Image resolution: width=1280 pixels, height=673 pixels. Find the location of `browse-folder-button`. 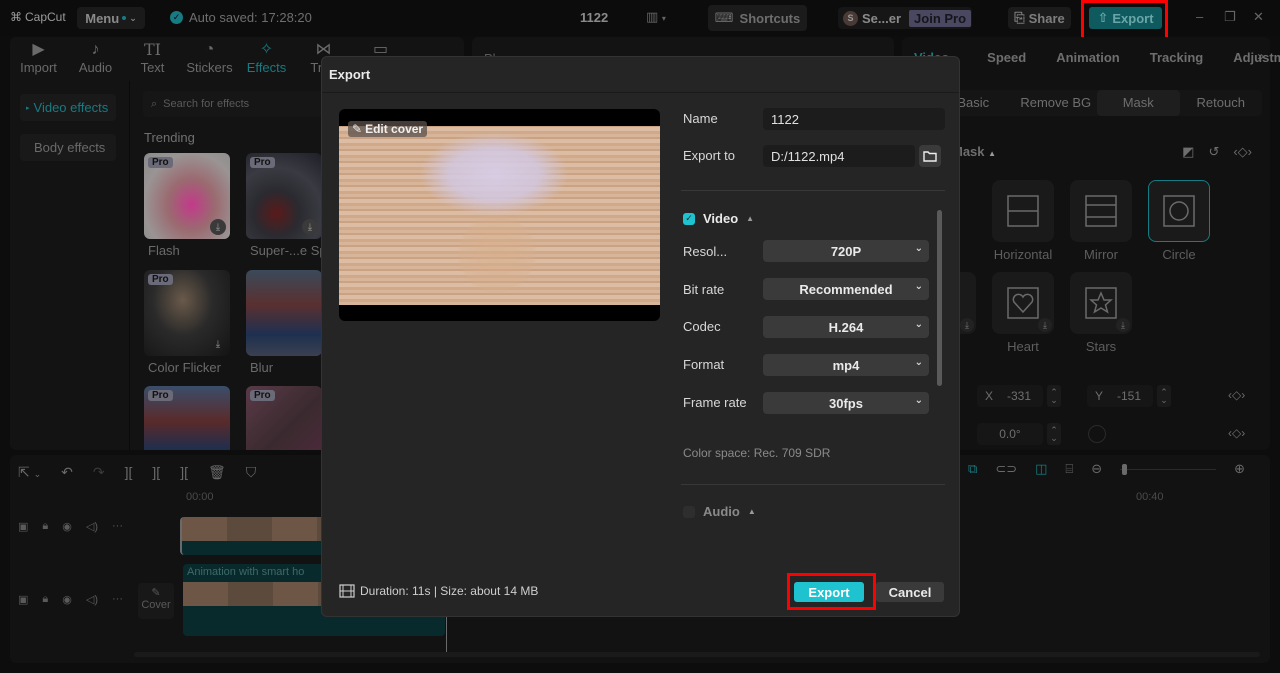

browse-folder-button is located at coordinates (930, 156).